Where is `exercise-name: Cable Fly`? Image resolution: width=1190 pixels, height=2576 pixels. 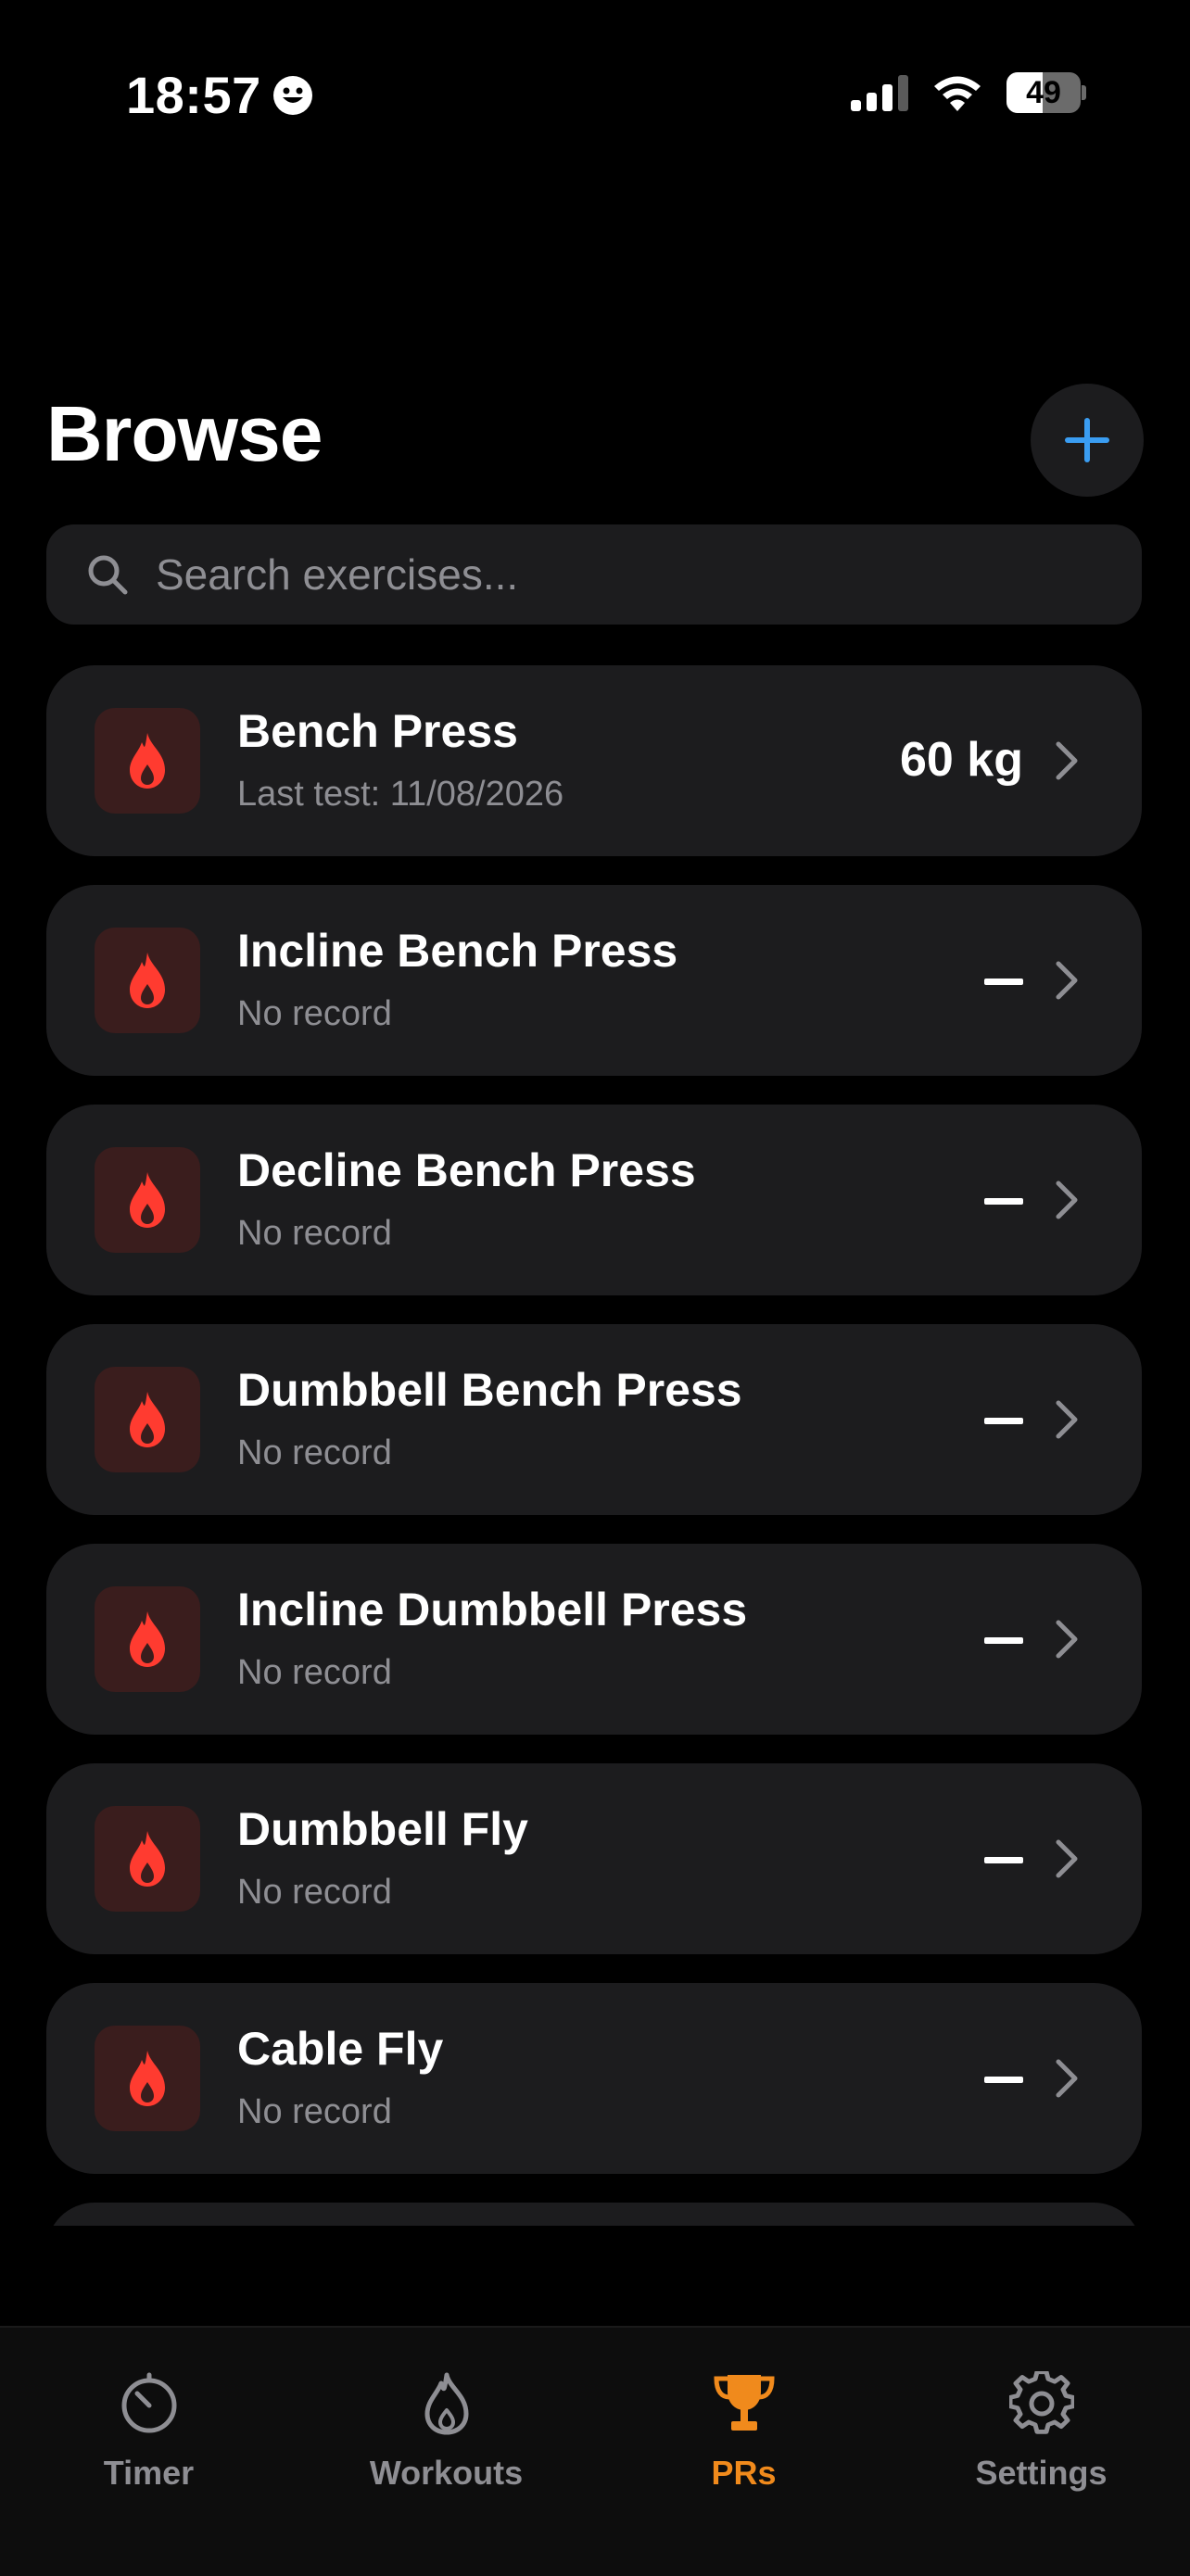
exercise-name: Cable Fly is located at coordinates (340, 2049).